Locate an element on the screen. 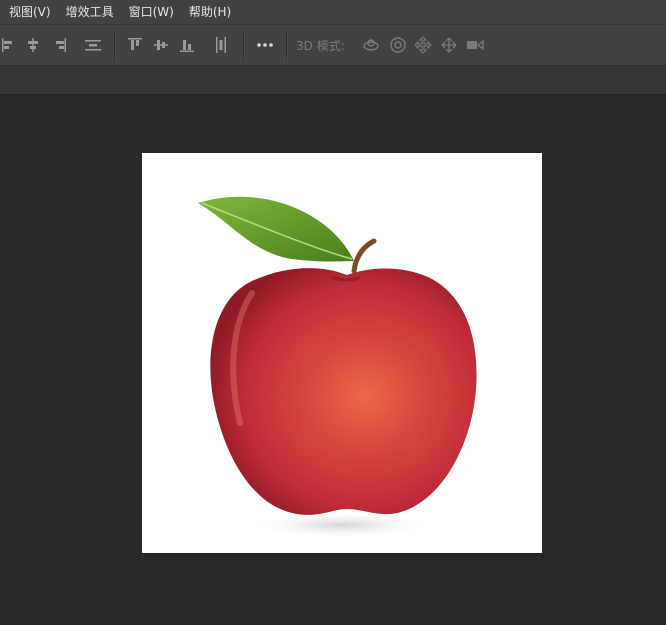 This screenshot has width=666, height=625. roll-3d-icon is located at coordinates (398, 45).